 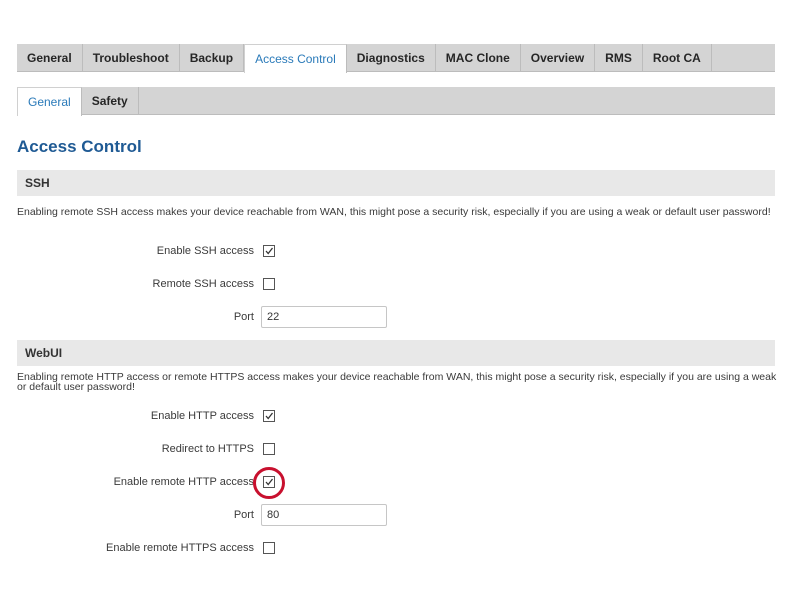 I want to click on redirect-https-label: Redirect to HTTPS, so click(x=207, y=449).